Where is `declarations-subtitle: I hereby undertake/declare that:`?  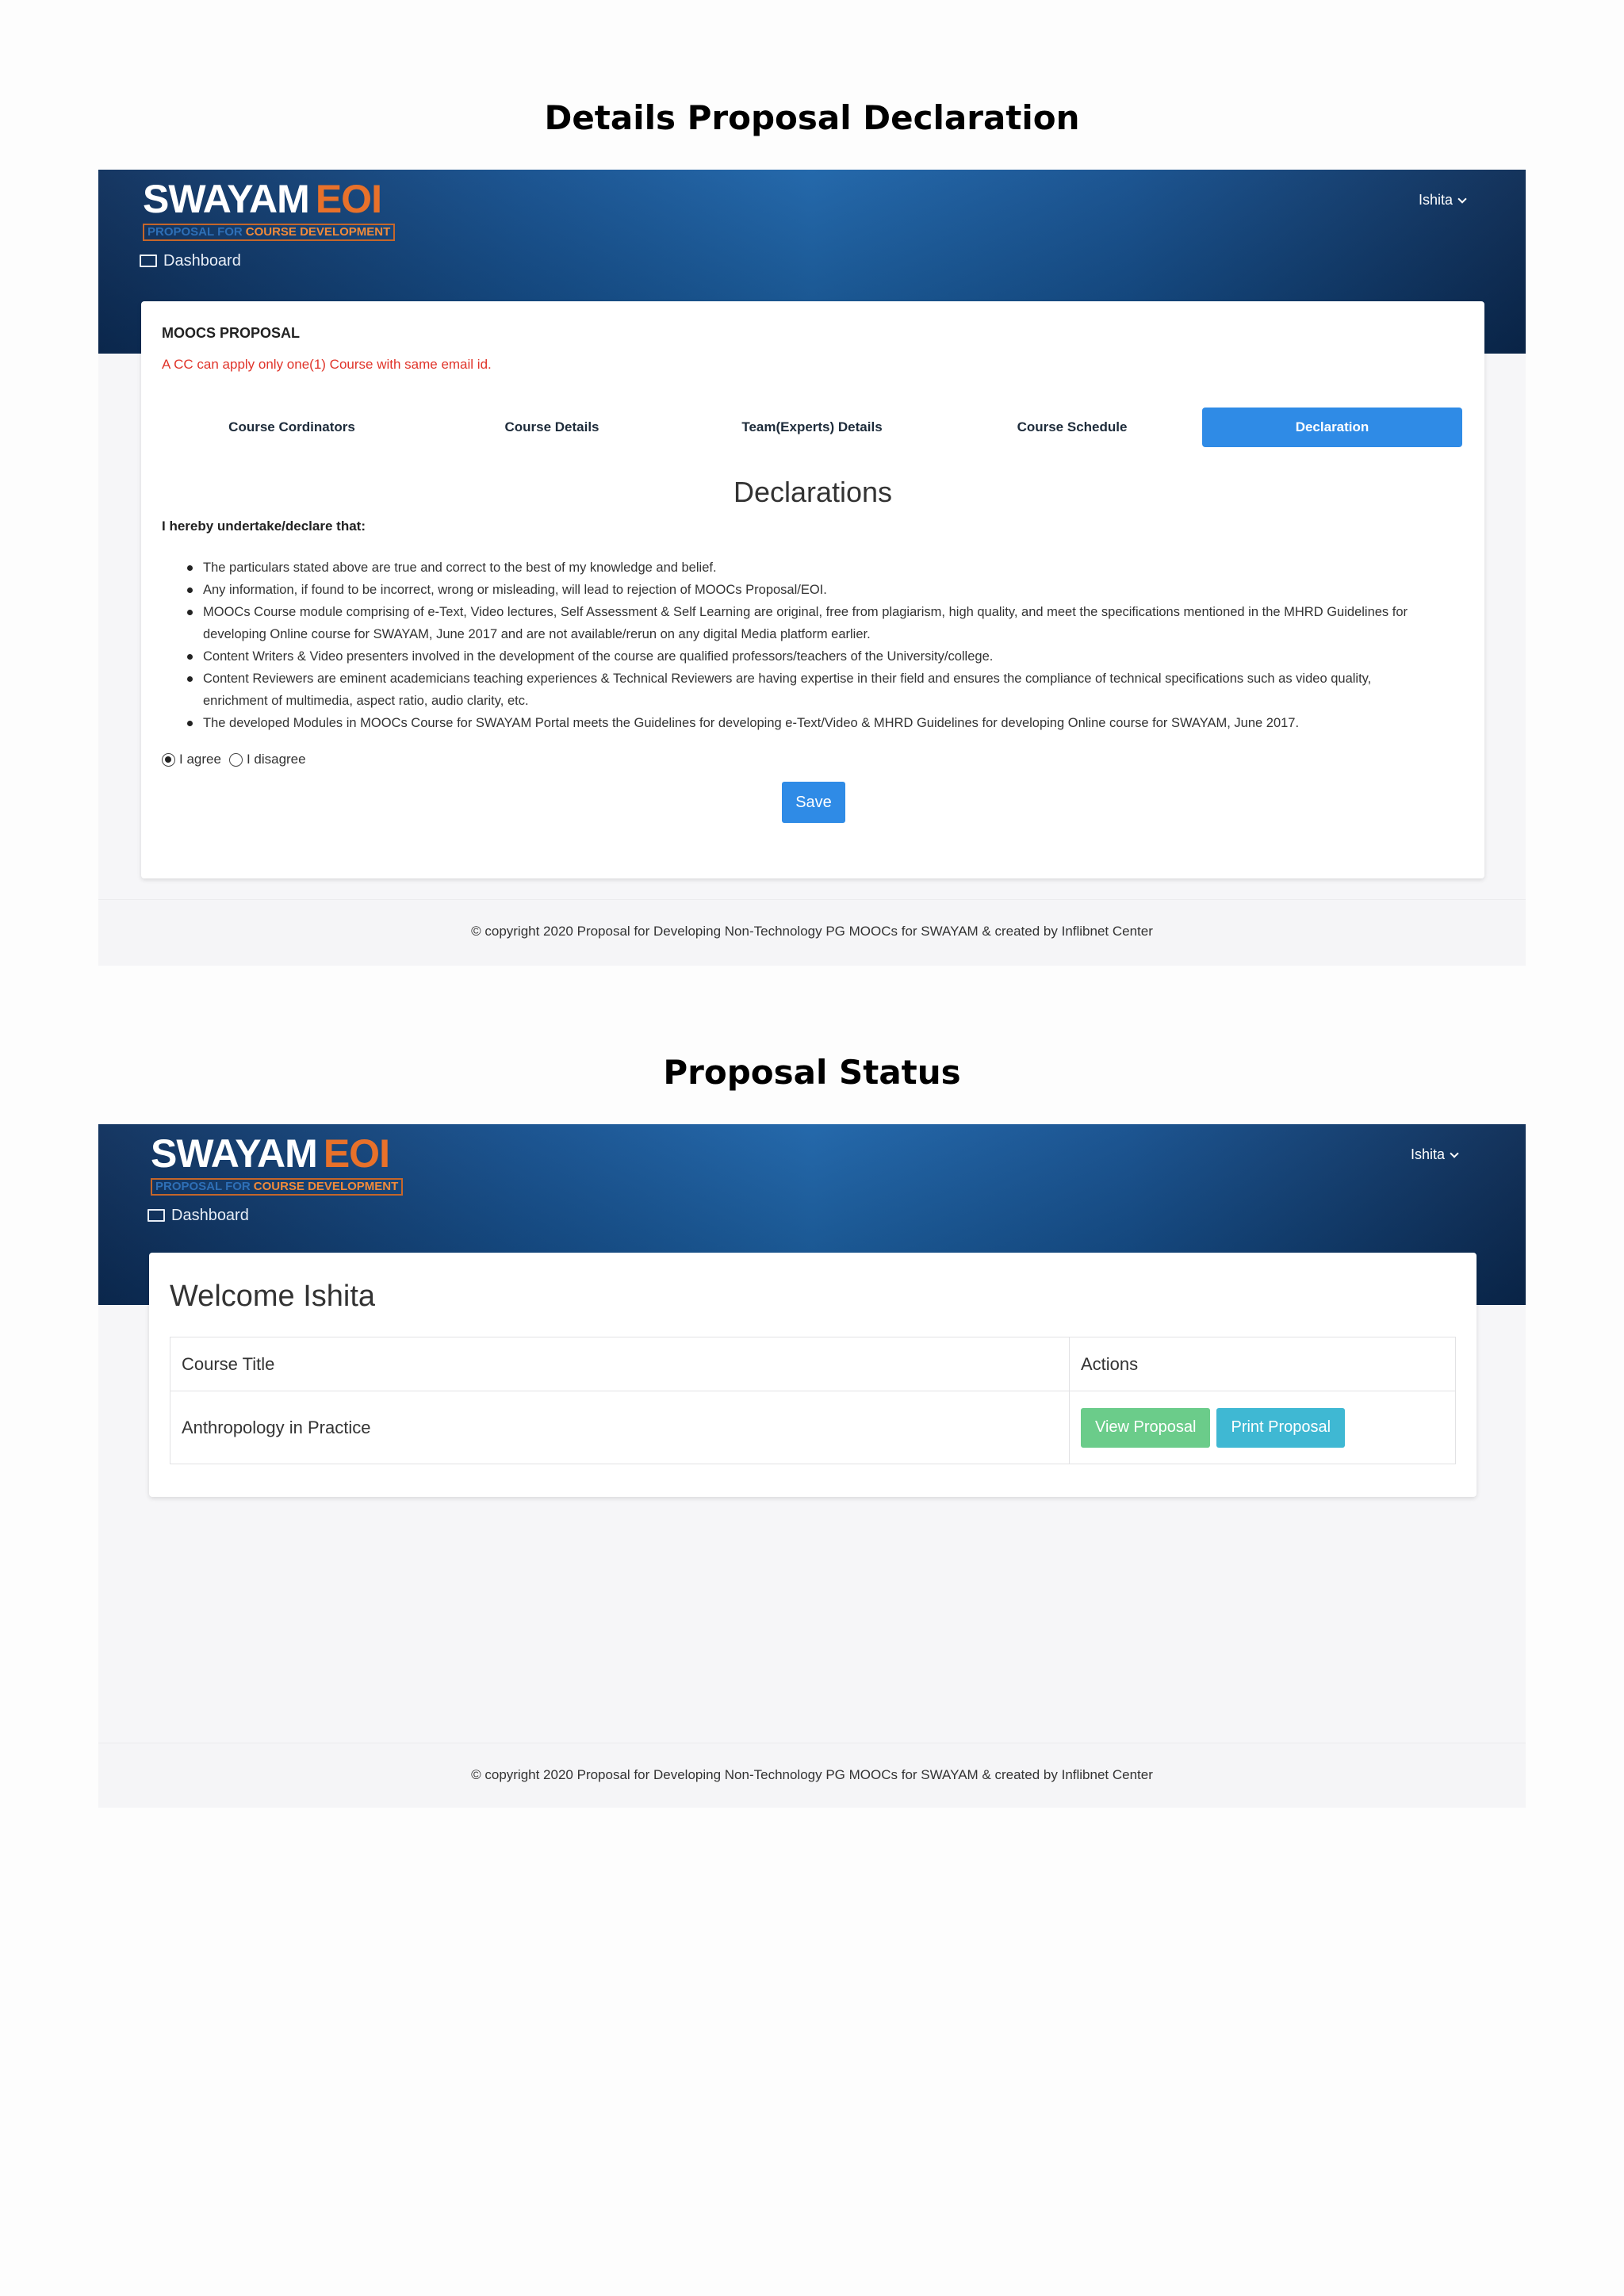
declarations-subtitle: I hereby undertake/declare that: is located at coordinates (264, 526).